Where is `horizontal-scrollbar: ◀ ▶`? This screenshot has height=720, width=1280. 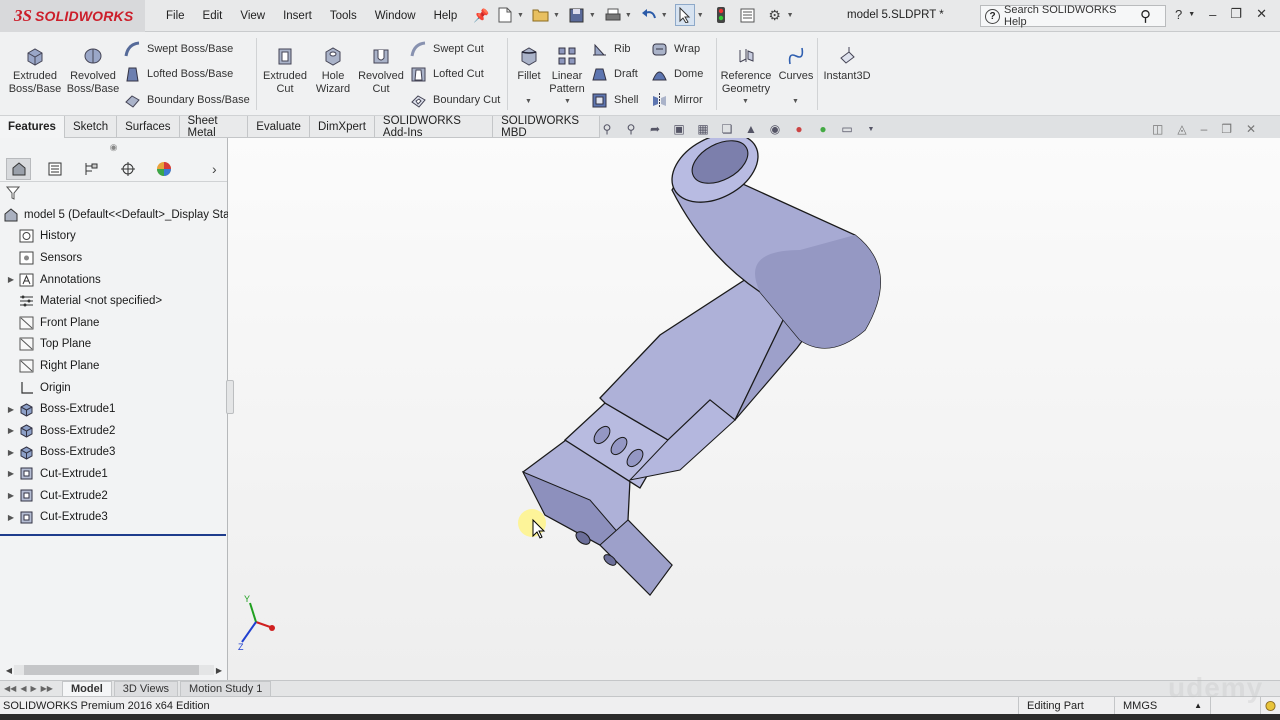
horizontal-scrollbar: ◀ ▶ is located at coordinates (114, 670).